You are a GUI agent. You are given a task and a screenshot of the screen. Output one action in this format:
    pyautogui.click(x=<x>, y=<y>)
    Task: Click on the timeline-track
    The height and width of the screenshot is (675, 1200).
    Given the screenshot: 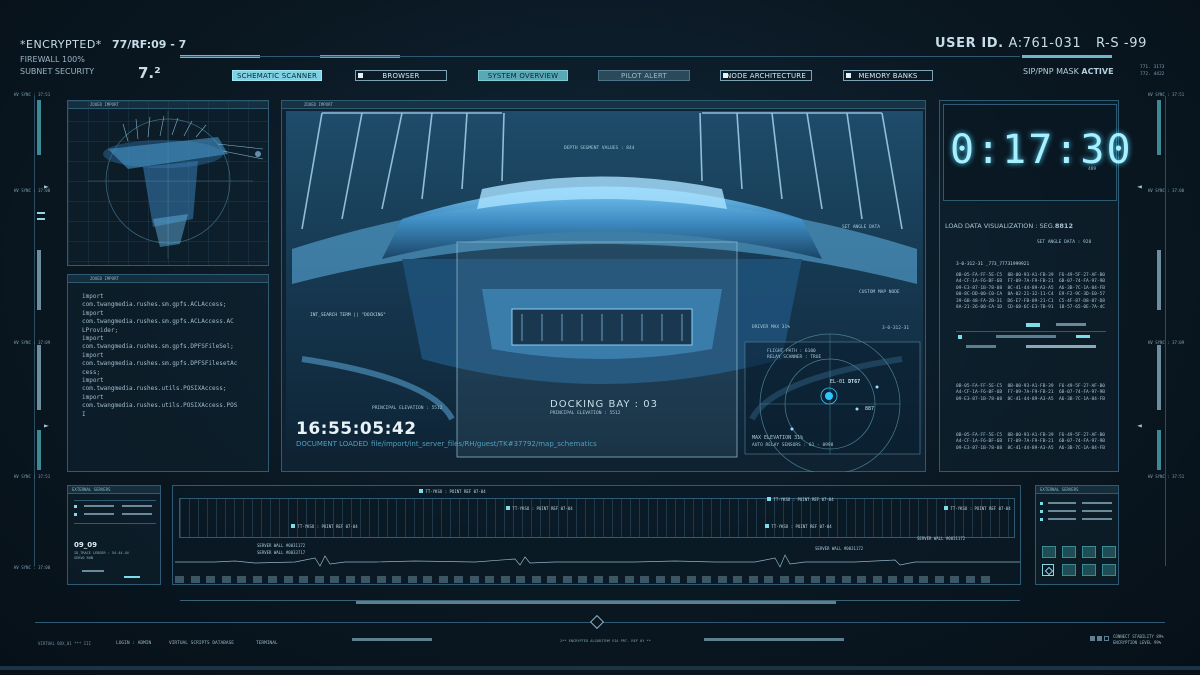 What is the action you would take?
    pyautogui.click(x=597, y=518)
    